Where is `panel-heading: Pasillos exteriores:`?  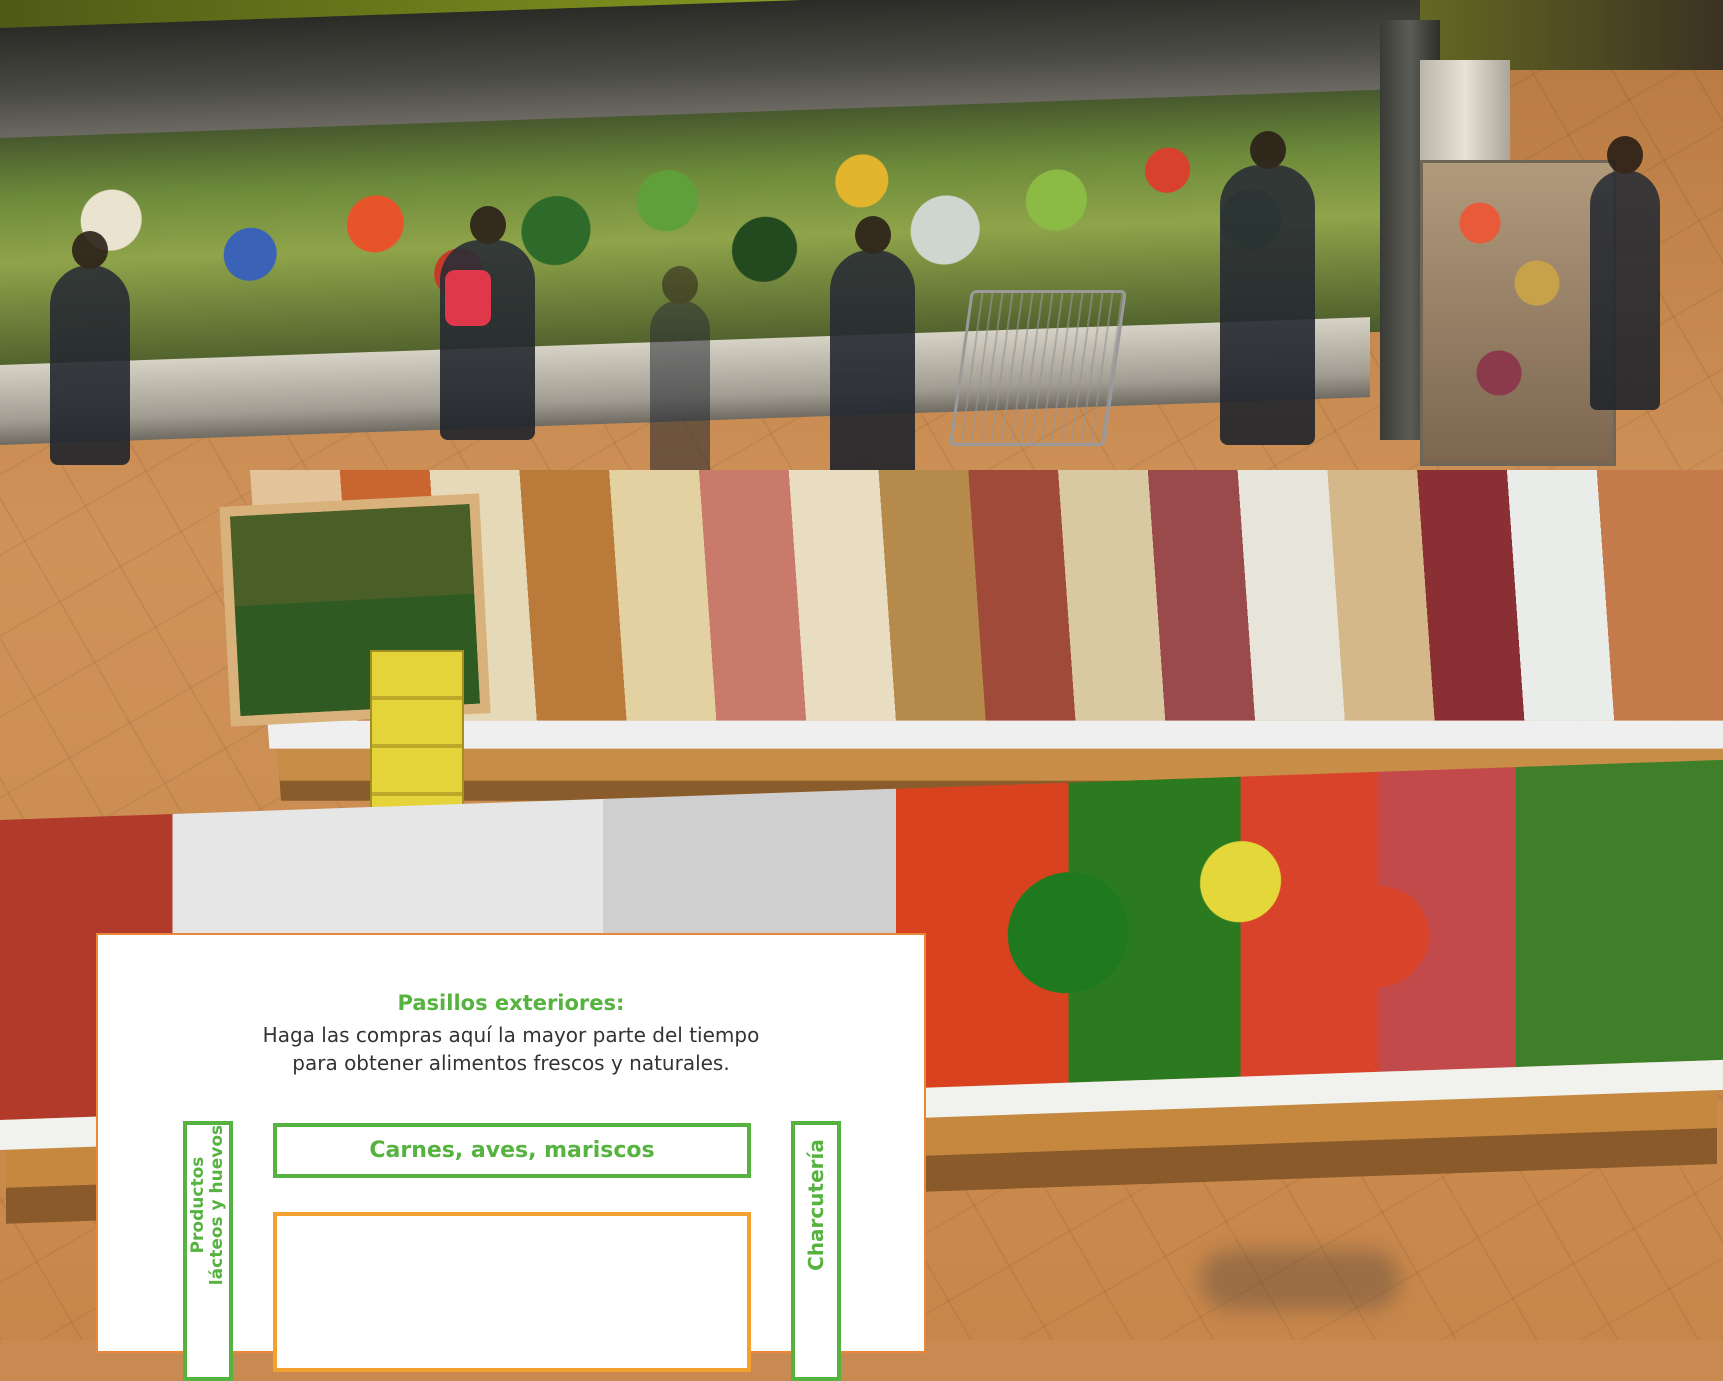 panel-heading: Pasillos exteriores: is located at coordinates (511, 1003).